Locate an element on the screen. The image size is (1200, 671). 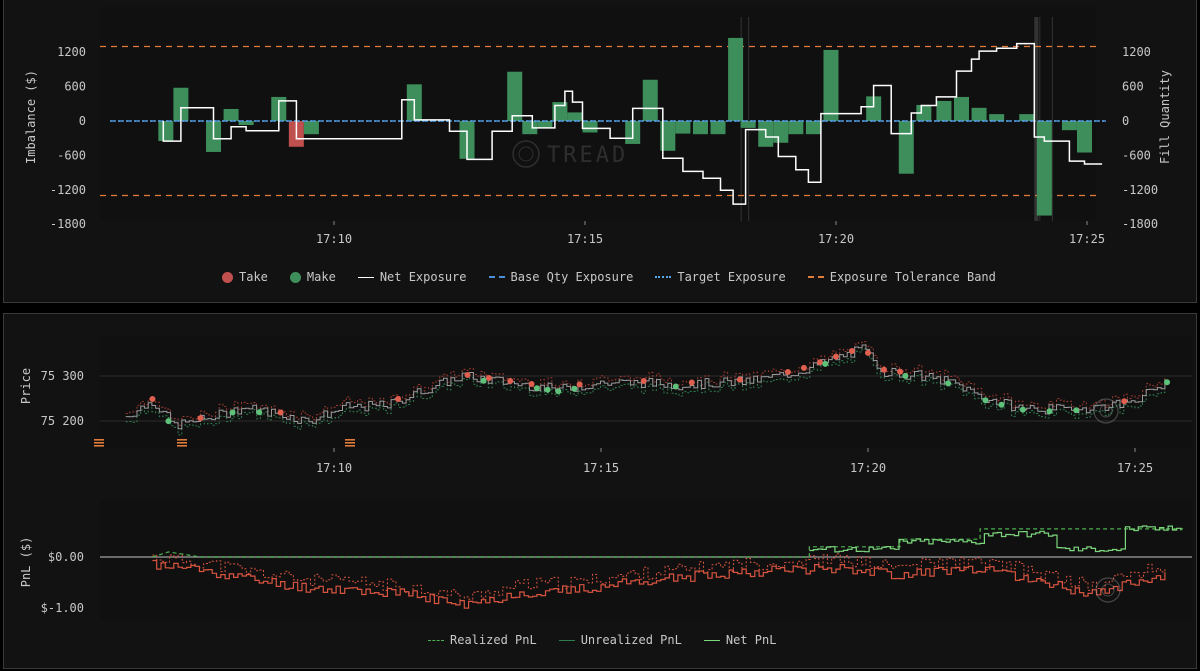
price-x-tick-label-3: 17:25 is located at coordinates (1135, 468).